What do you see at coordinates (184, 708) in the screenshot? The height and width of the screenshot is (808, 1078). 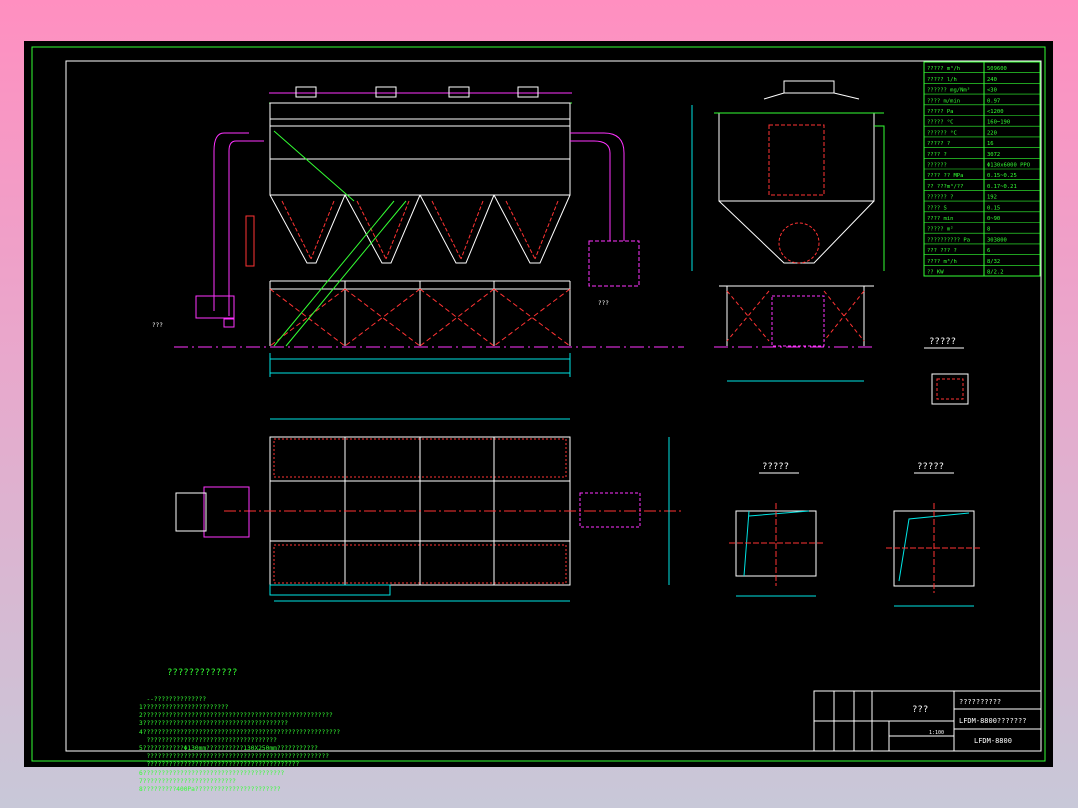 I see `note-line: 1???????????????????????` at bounding box center [184, 708].